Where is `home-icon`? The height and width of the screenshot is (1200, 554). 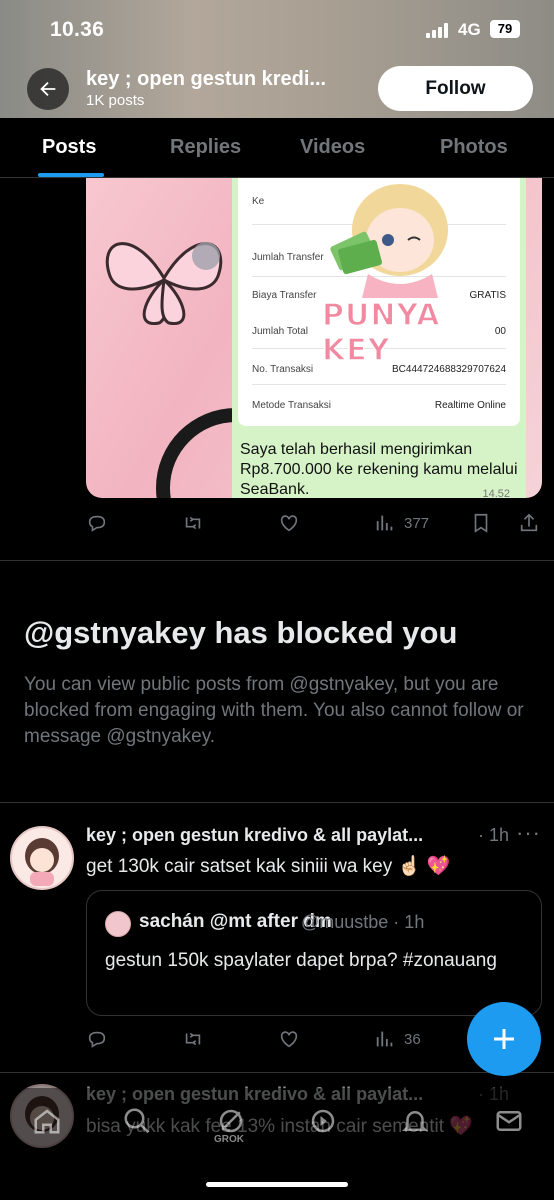
home-icon is located at coordinates (47, 1121).